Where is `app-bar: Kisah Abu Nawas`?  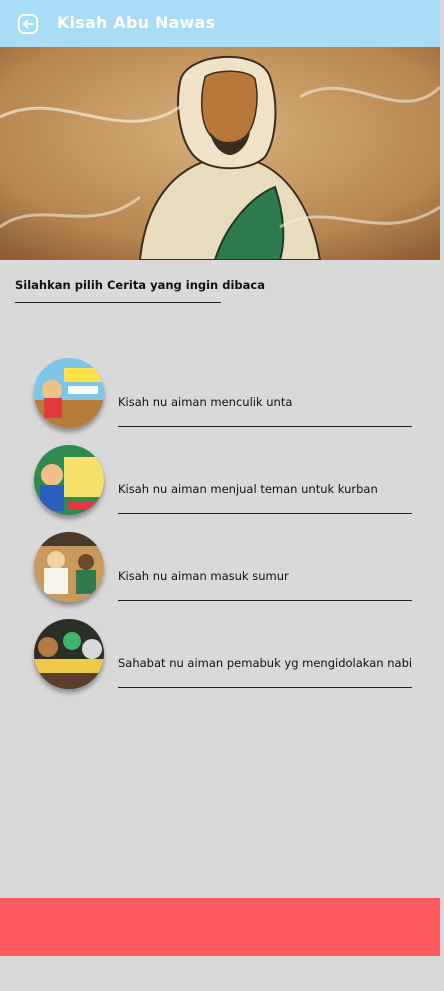
app-bar: Kisah Abu Nawas is located at coordinates (220, 23).